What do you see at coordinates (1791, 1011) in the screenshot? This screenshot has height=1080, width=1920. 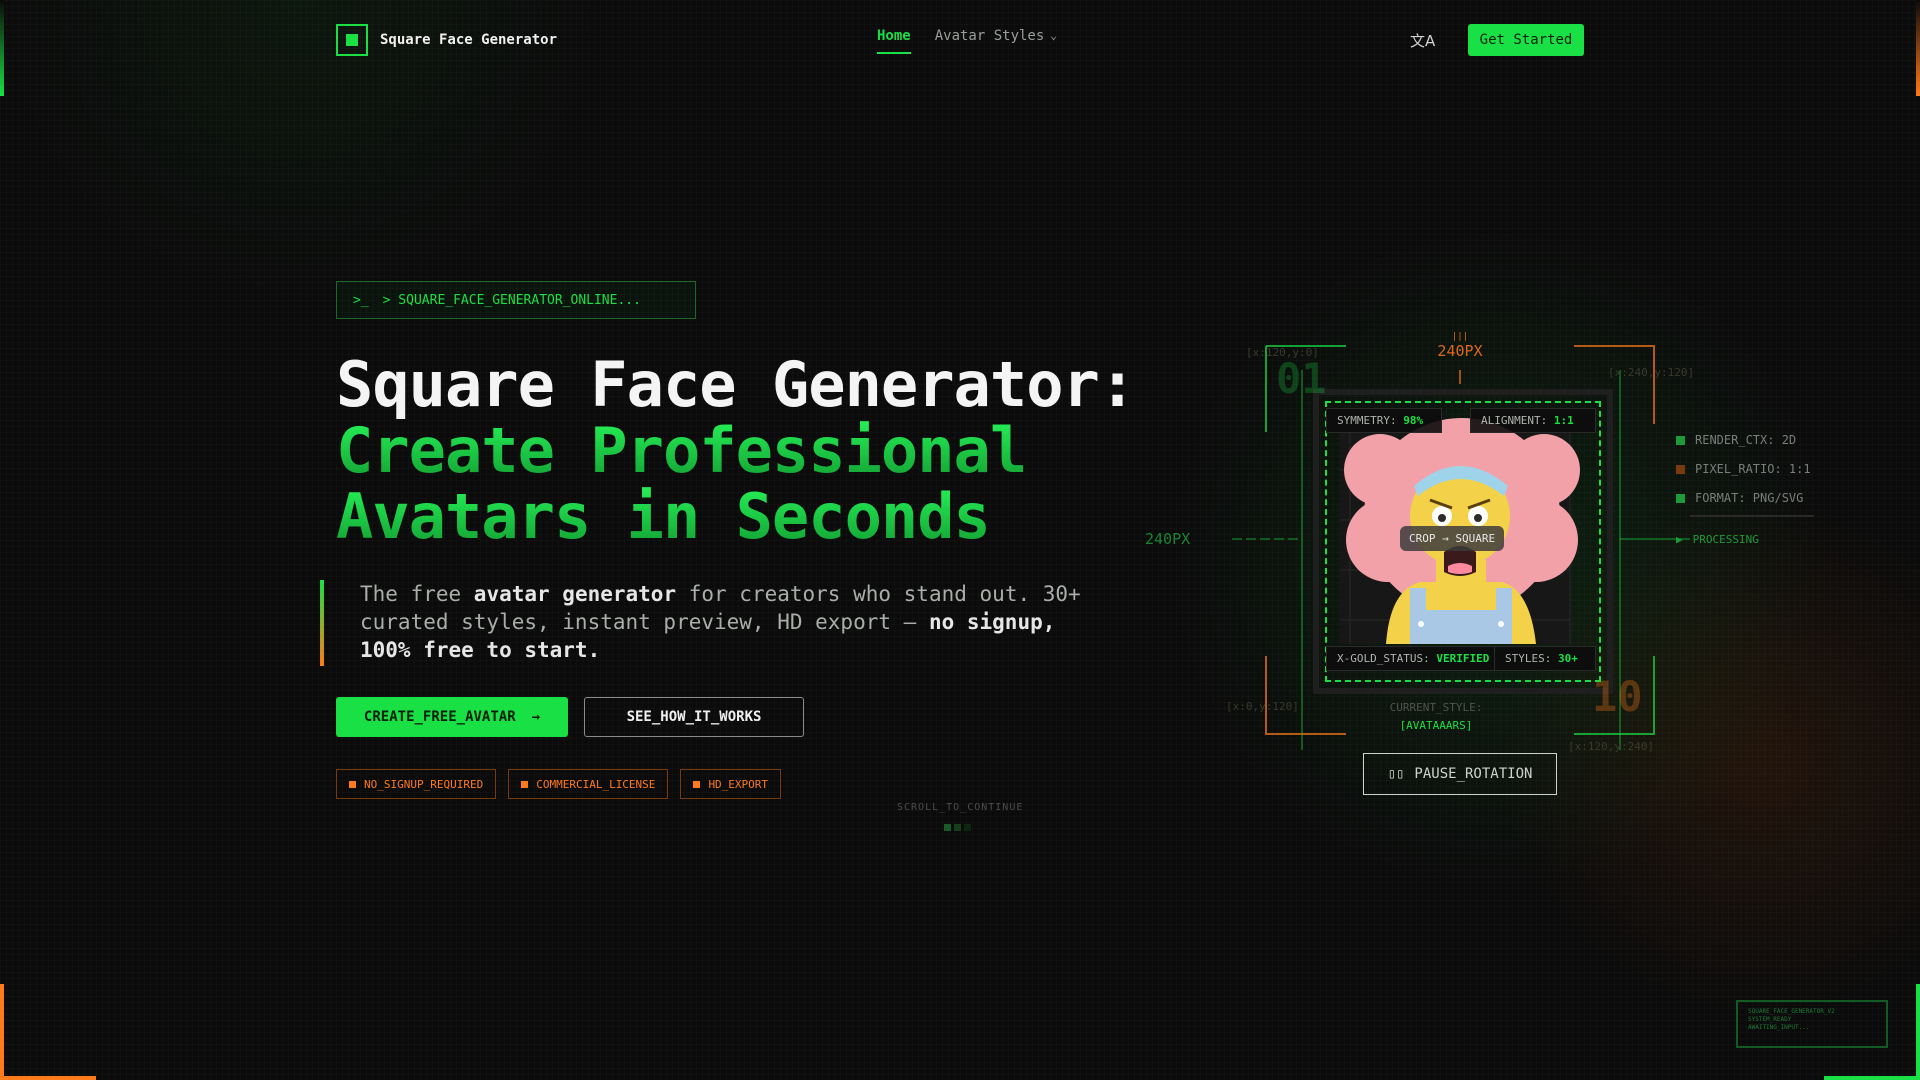 I see `log-line: SQUARE_FACE_GENERATOR_V2` at bounding box center [1791, 1011].